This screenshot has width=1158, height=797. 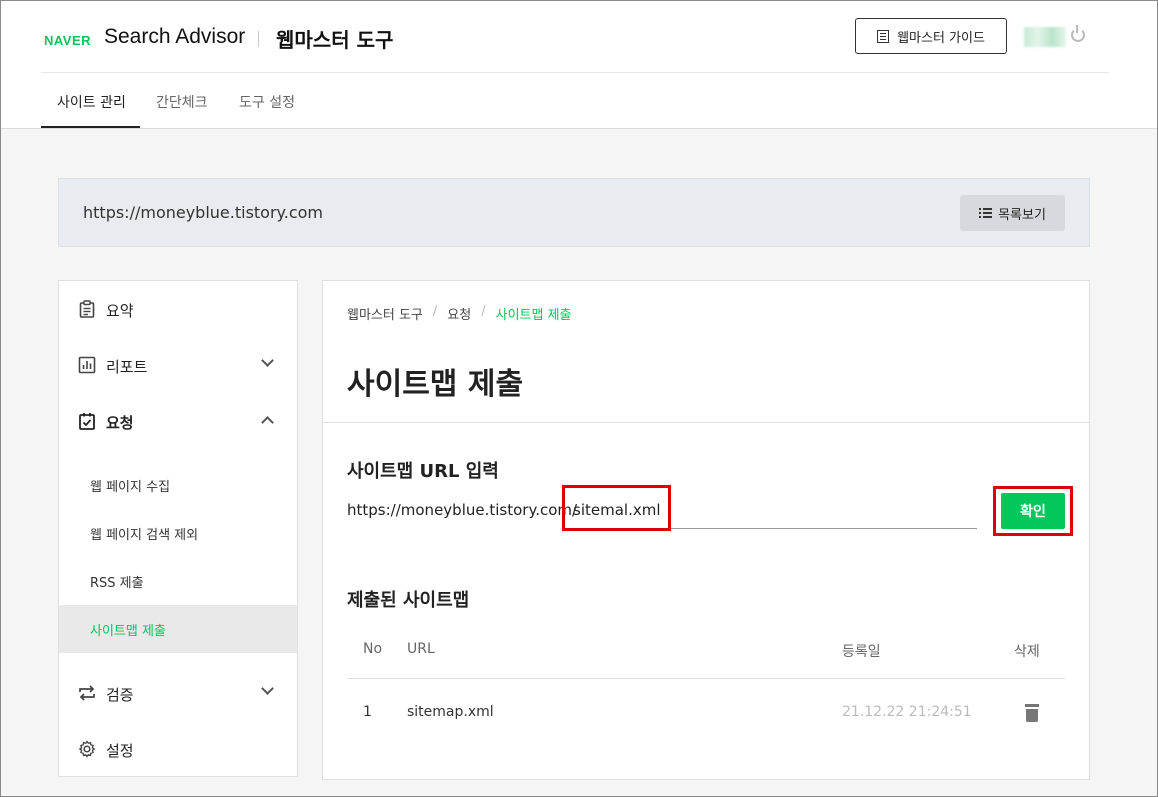 I want to click on column-header-no: No, so click(x=373, y=649).